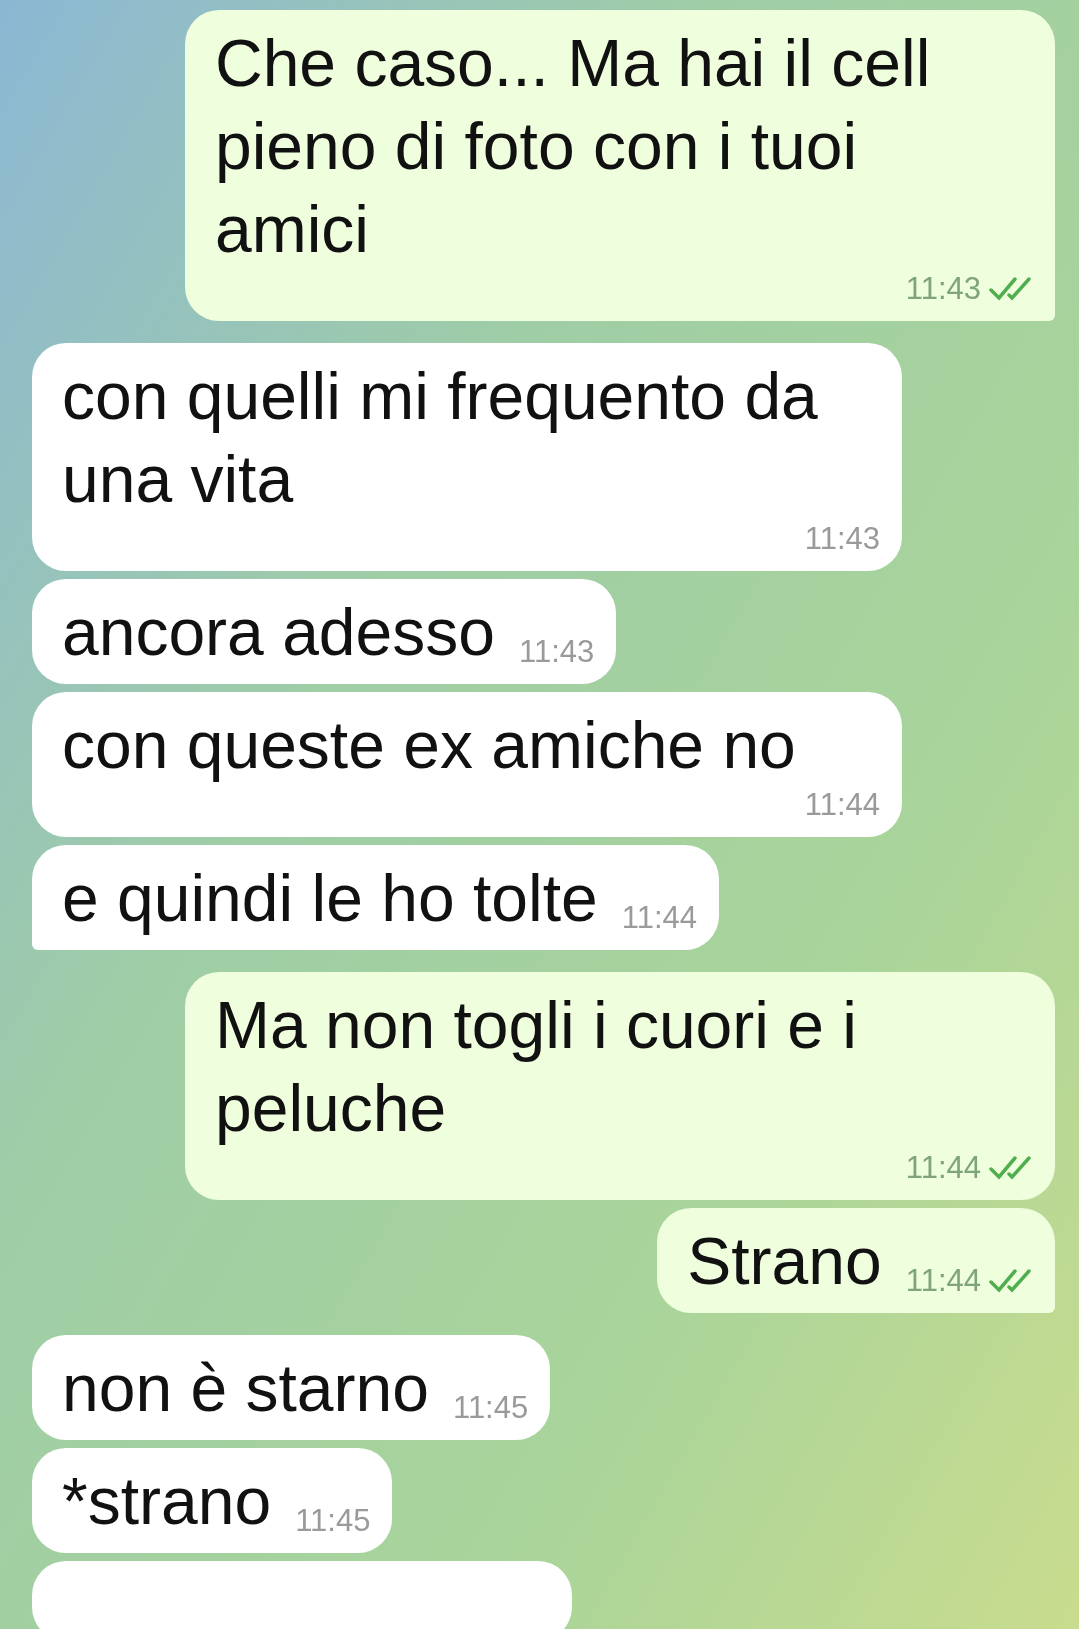  I want to click on message-text: *strano, so click(167, 1501).